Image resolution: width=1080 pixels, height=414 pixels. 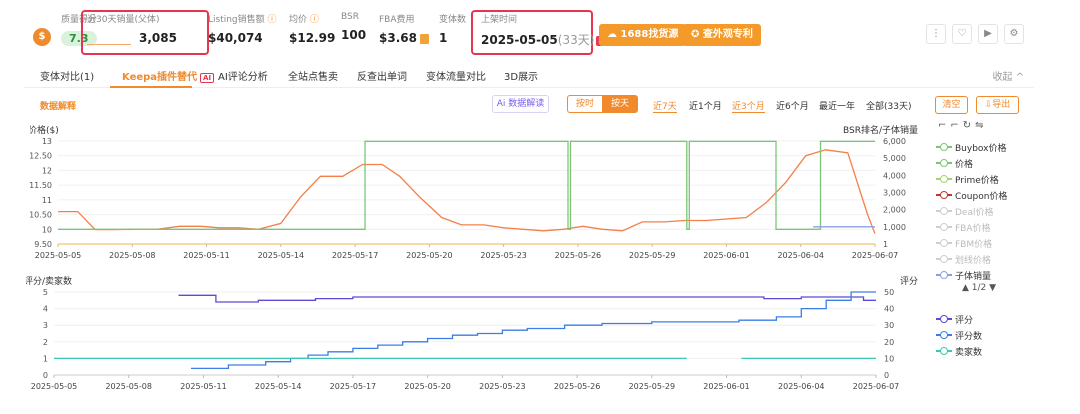 I want to click on tab-keepa: Keepa插件替代 AI, so click(x=168, y=75).